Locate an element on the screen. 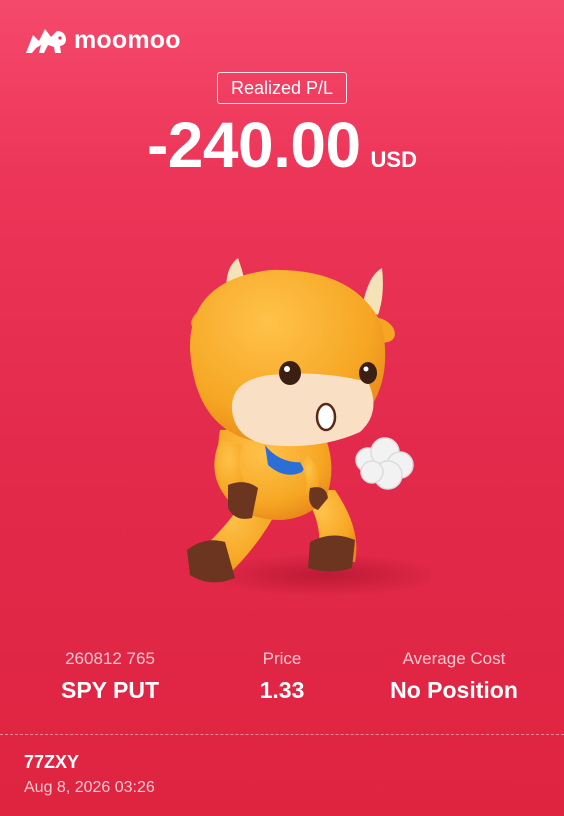 Image resolution: width=564 pixels, height=816 pixels. timestamp: Aug 8, 2026 03:26 is located at coordinates (89, 787).